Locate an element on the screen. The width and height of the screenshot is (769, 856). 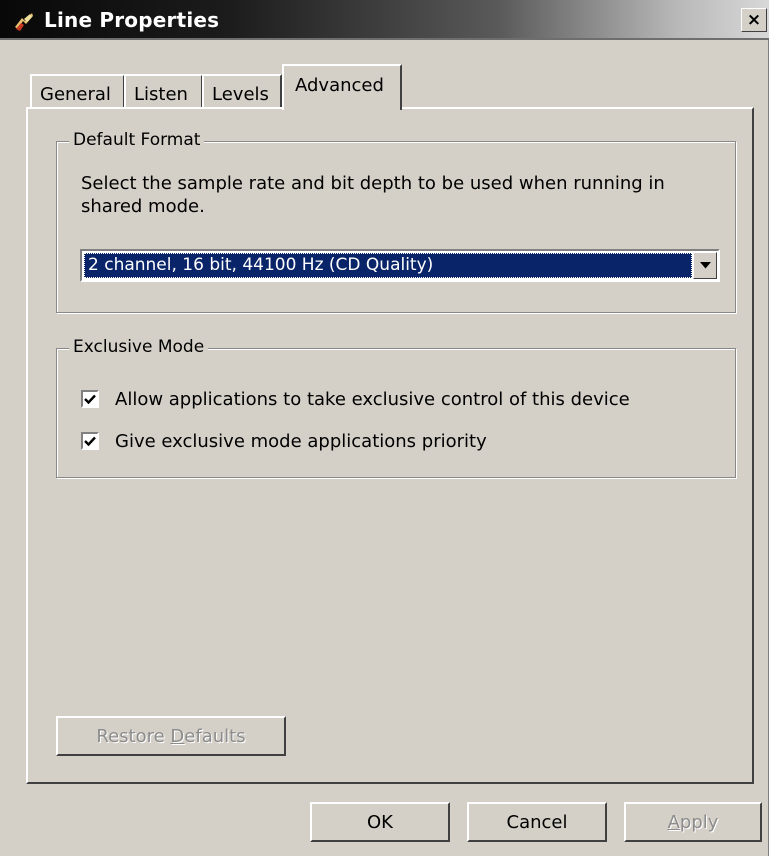
allow-exclusive-control-checkbox is located at coordinates (90, 399).